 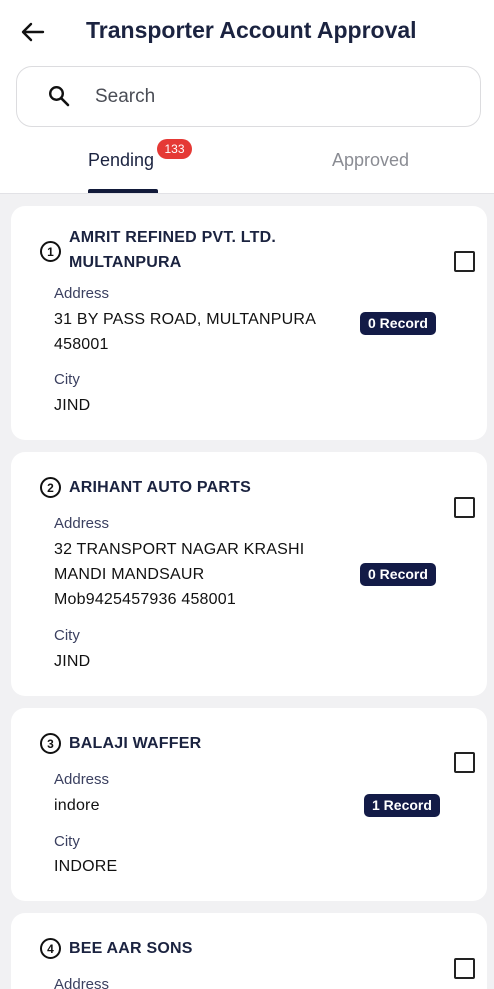 What do you see at coordinates (249, 951) in the screenshot?
I see `transporter-card: 4 BEE AAR SONS Address` at bounding box center [249, 951].